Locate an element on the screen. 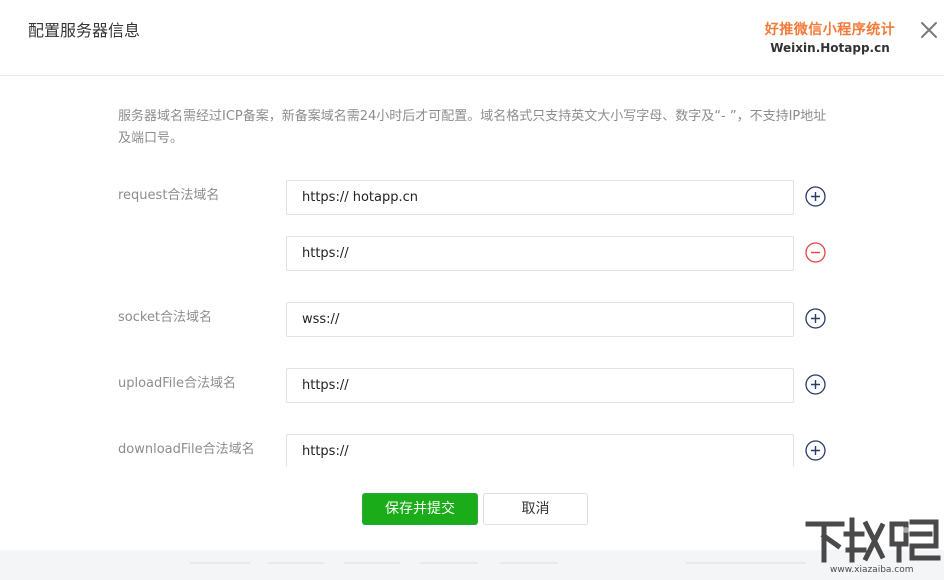  download-domain-input is located at coordinates (540, 451).